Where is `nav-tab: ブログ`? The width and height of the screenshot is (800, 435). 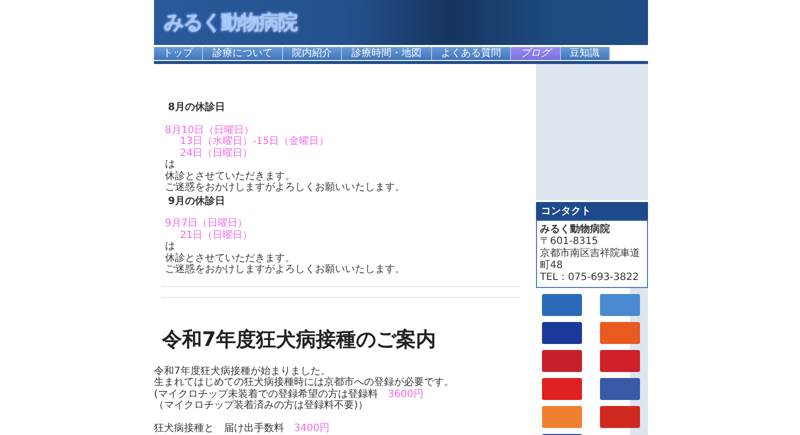 nav-tab: ブログ is located at coordinates (536, 53).